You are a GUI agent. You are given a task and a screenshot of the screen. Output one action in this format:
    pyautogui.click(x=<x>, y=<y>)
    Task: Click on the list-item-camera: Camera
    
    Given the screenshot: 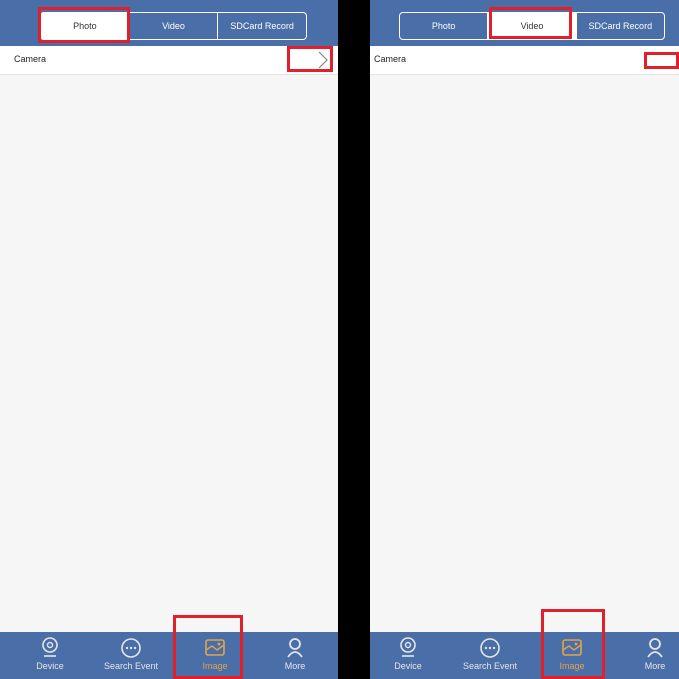 What is the action you would take?
    pyautogui.click(x=524, y=60)
    